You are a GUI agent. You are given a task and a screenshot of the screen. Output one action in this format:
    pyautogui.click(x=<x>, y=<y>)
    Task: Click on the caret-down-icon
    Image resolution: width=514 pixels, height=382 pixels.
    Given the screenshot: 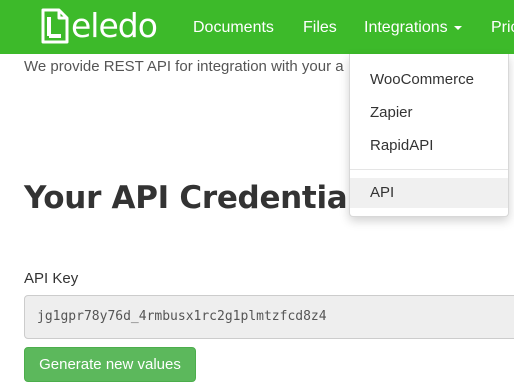 What is the action you would take?
    pyautogui.click(x=457, y=27)
    